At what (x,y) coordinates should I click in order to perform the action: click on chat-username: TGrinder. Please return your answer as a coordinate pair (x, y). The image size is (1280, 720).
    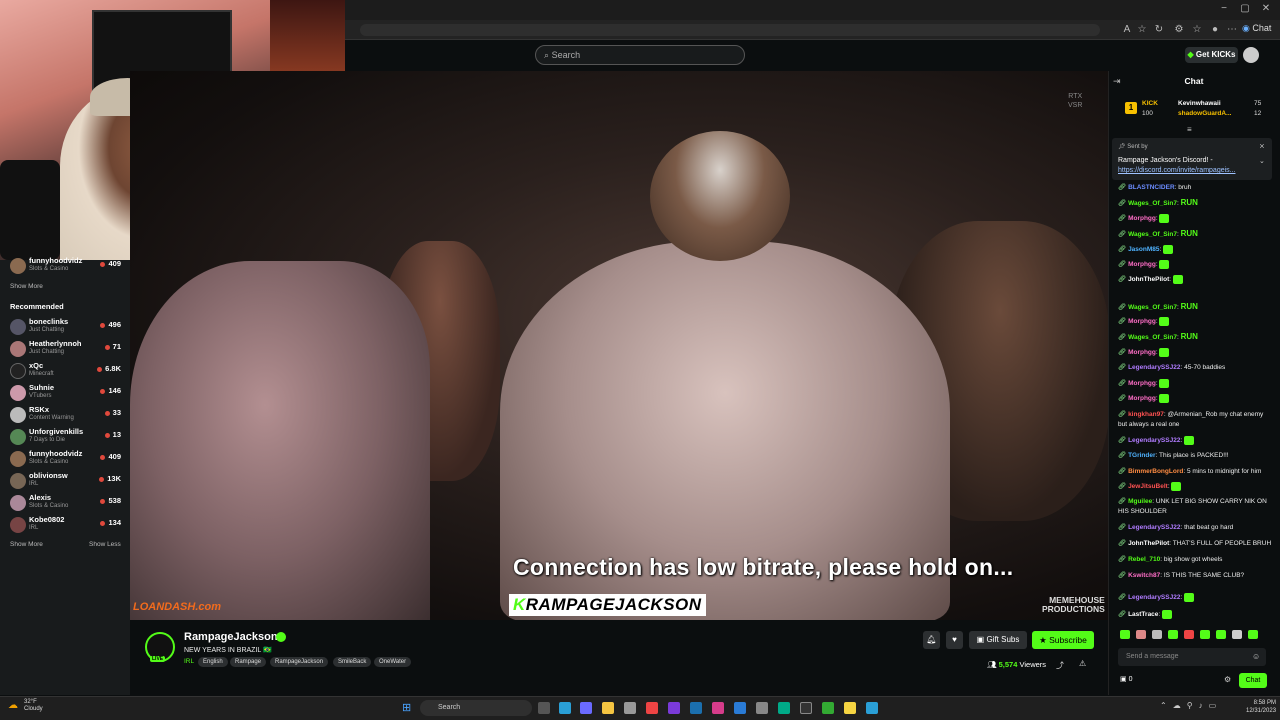
    Looking at the image, I should click on (1141, 455).